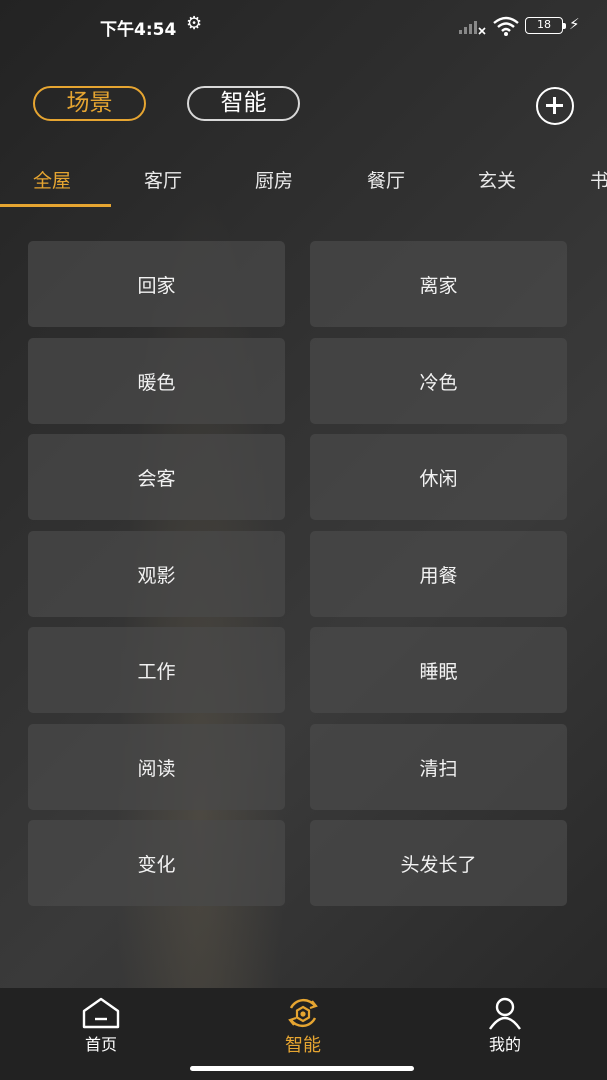  Describe the element at coordinates (100, 1044) in the screenshot. I see `nav-home-label: 首页` at that location.